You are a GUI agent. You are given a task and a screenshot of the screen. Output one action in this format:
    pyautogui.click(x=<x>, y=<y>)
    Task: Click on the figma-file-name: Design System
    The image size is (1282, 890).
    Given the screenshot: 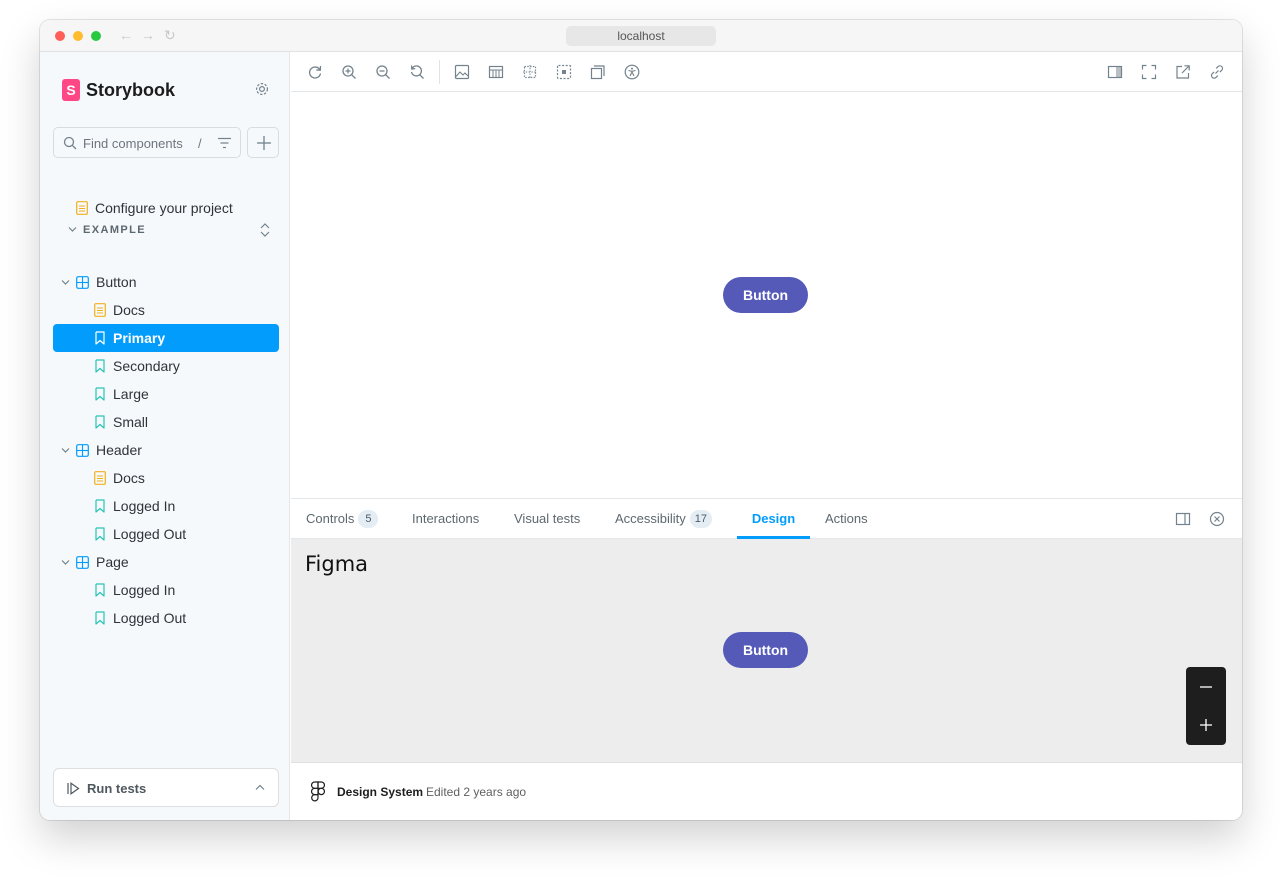 What is the action you would take?
    pyautogui.click(x=380, y=792)
    